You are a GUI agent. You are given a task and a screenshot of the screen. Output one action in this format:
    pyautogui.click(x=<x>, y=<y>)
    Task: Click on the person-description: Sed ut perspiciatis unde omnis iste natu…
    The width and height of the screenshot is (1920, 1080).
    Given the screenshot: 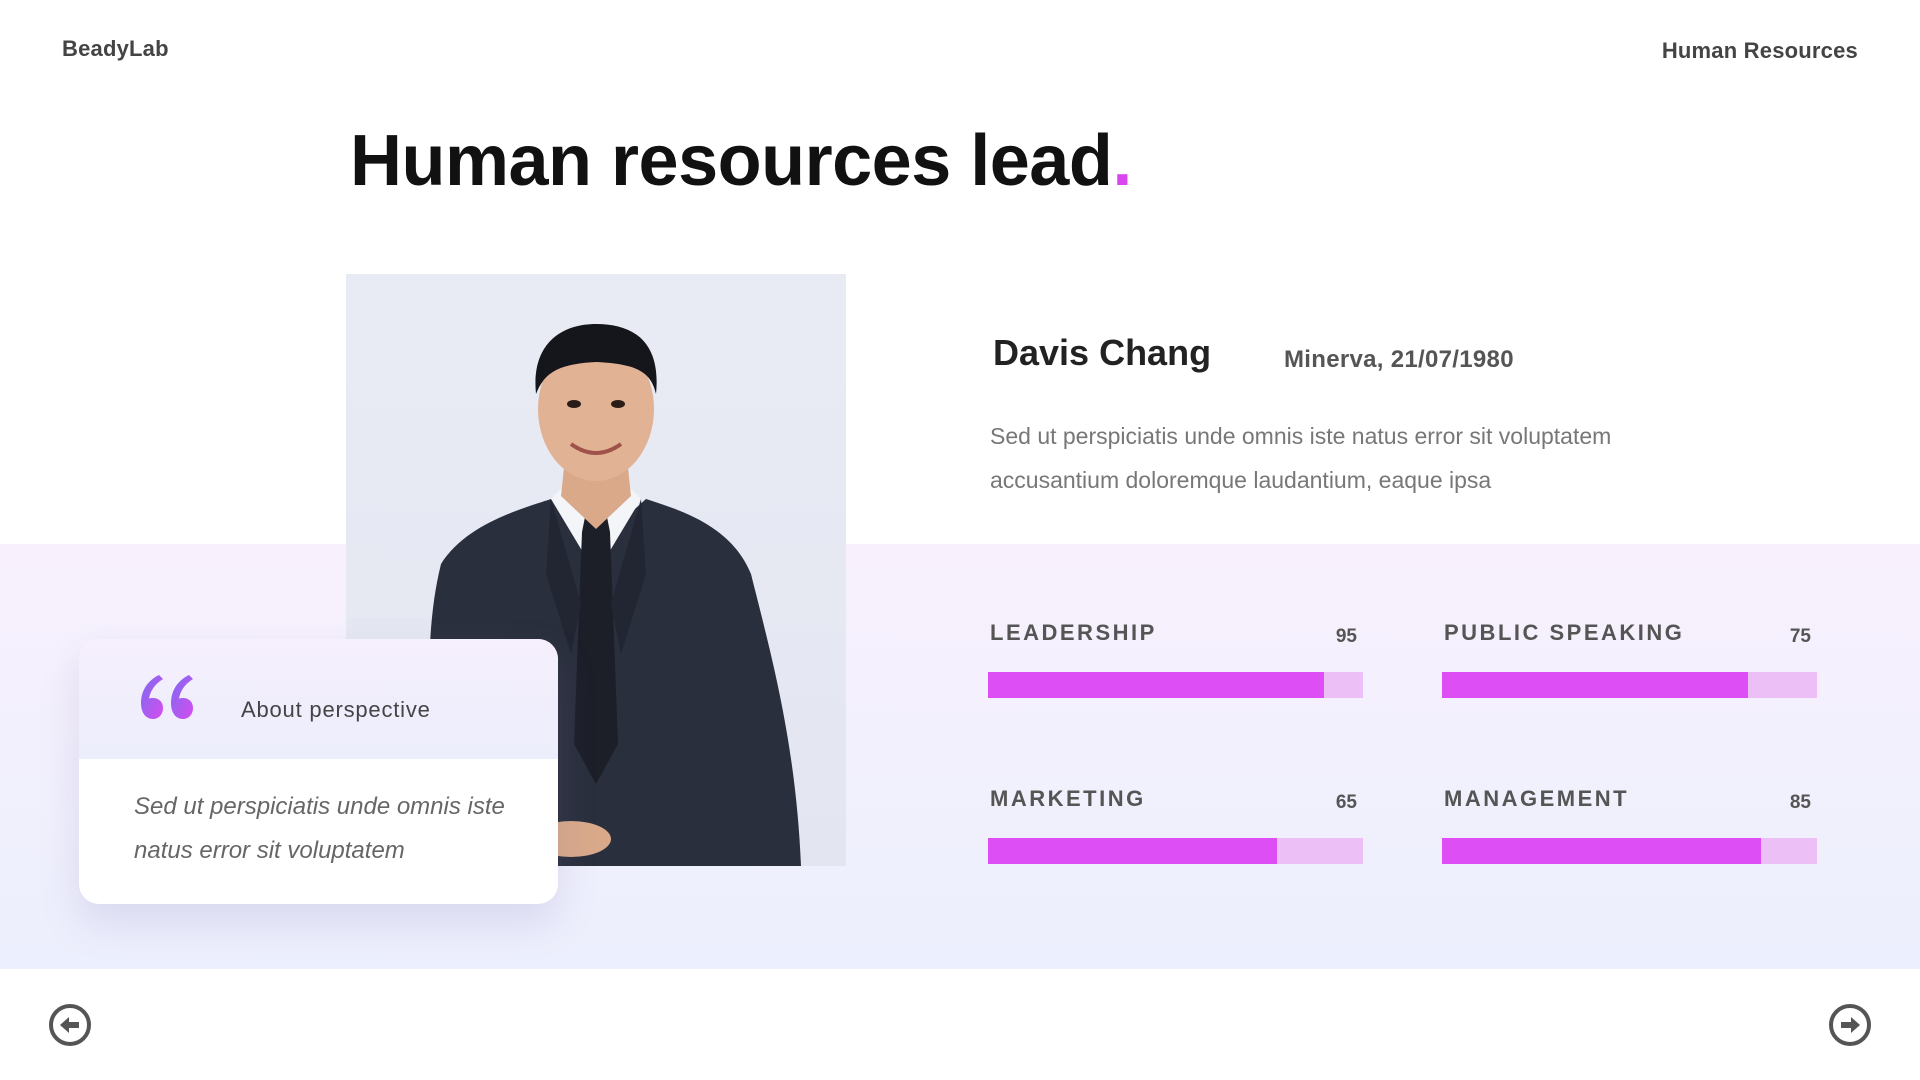 What is the action you would take?
    pyautogui.click(x=1301, y=458)
    